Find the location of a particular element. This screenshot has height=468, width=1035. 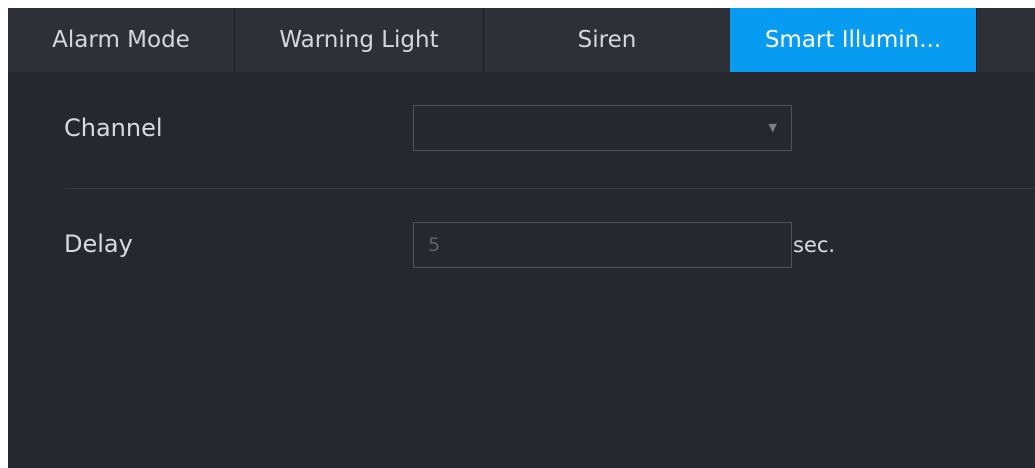

channel-label: Channel is located at coordinates (113, 128).